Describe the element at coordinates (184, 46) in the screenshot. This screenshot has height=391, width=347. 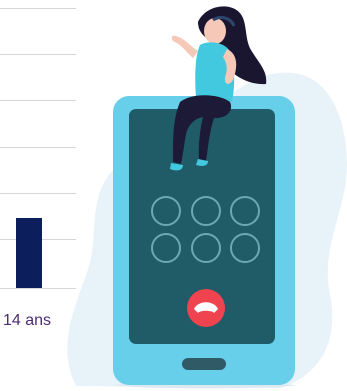
I see `woman-arm-left-icon` at that location.